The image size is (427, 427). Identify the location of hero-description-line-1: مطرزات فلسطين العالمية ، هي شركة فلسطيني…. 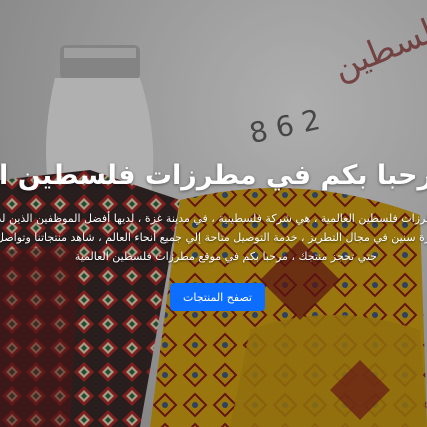
(213, 218).